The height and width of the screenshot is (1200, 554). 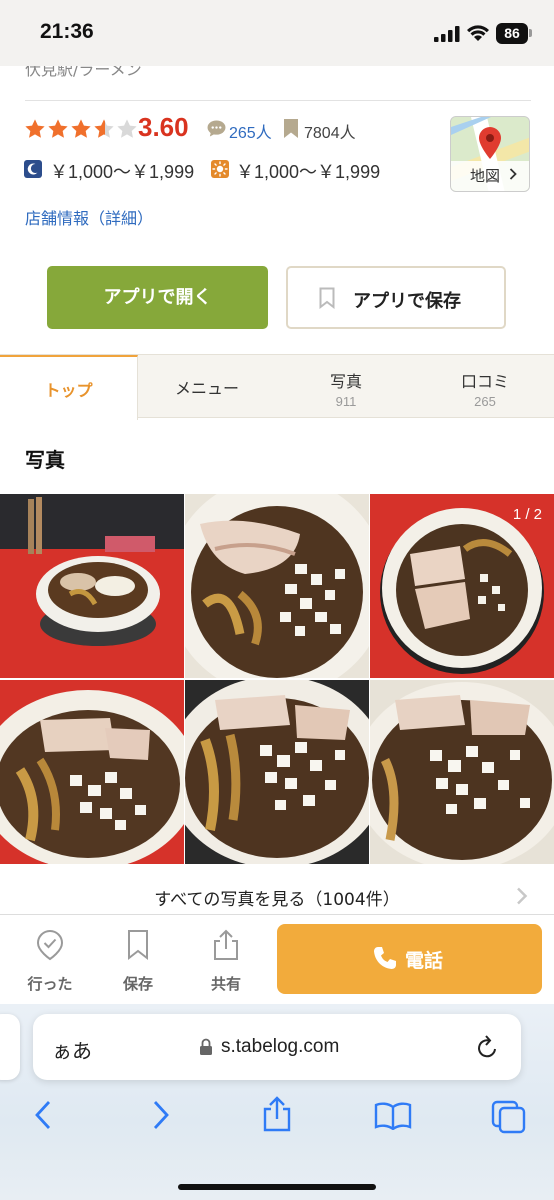 What do you see at coordinates (250, 131) in the screenshot?
I see `review-count-link: 265人` at bounding box center [250, 131].